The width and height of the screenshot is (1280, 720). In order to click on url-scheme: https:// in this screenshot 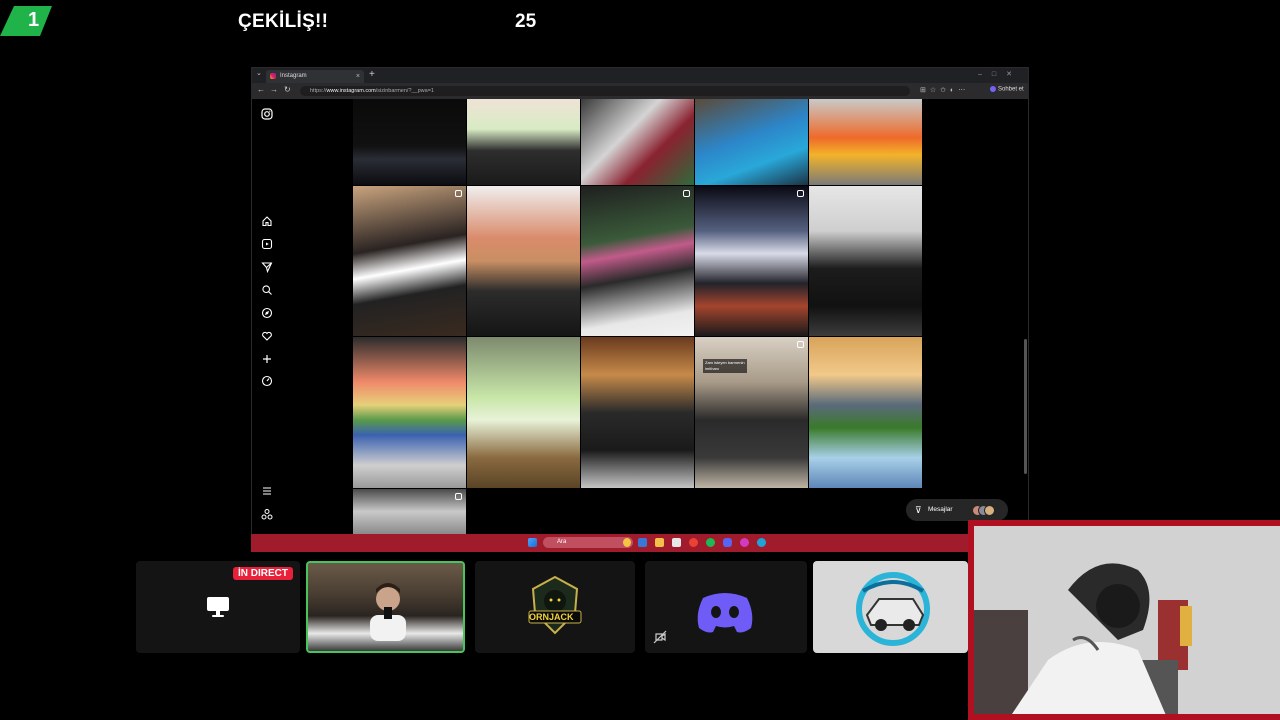, I will do `click(318, 91)`.